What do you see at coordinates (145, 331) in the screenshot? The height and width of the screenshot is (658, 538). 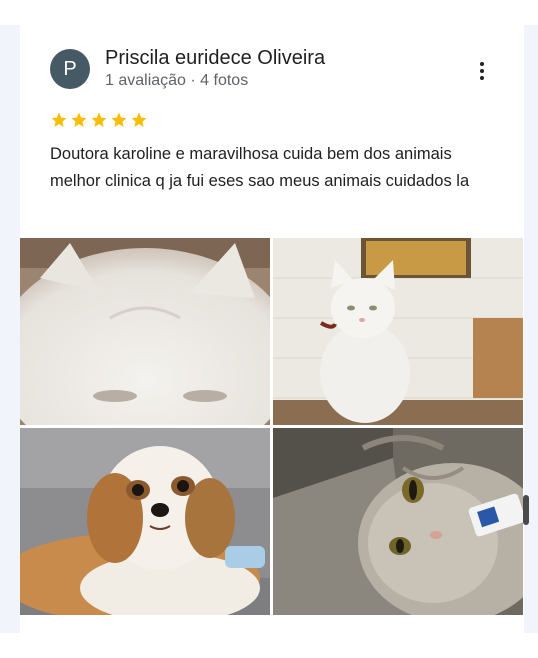 I see `review-photo-white-cat-closeup` at bounding box center [145, 331].